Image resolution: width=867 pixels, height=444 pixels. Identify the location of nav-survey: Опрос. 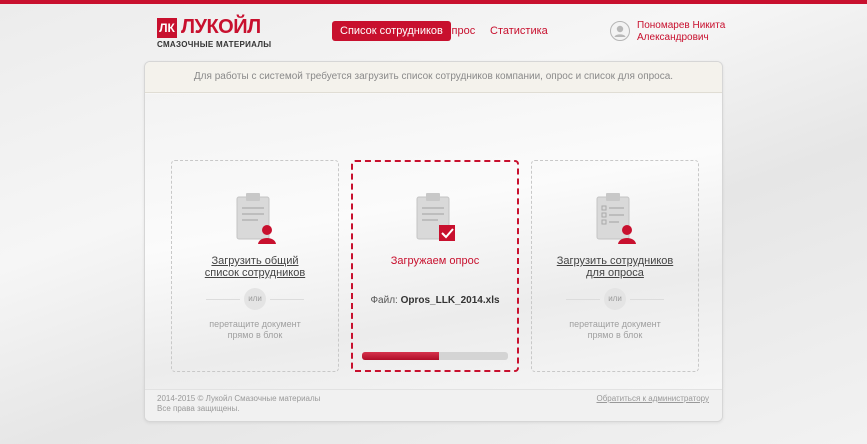
(459, 31).